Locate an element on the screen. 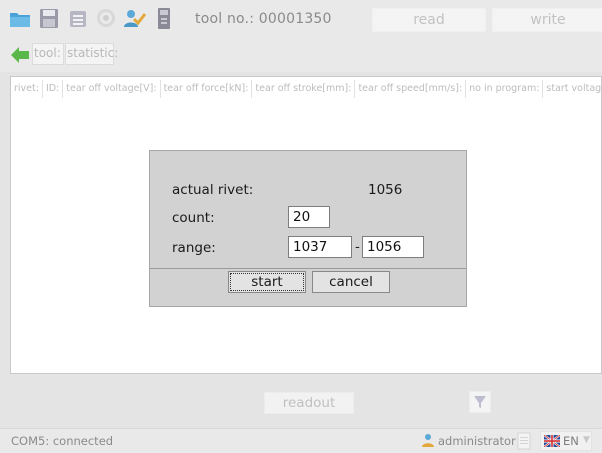 The height and width of the screenshot is (453, 602). column-header-tear-off-speed: tear off speed[mm/s]: is located at coordinates (411, 89).